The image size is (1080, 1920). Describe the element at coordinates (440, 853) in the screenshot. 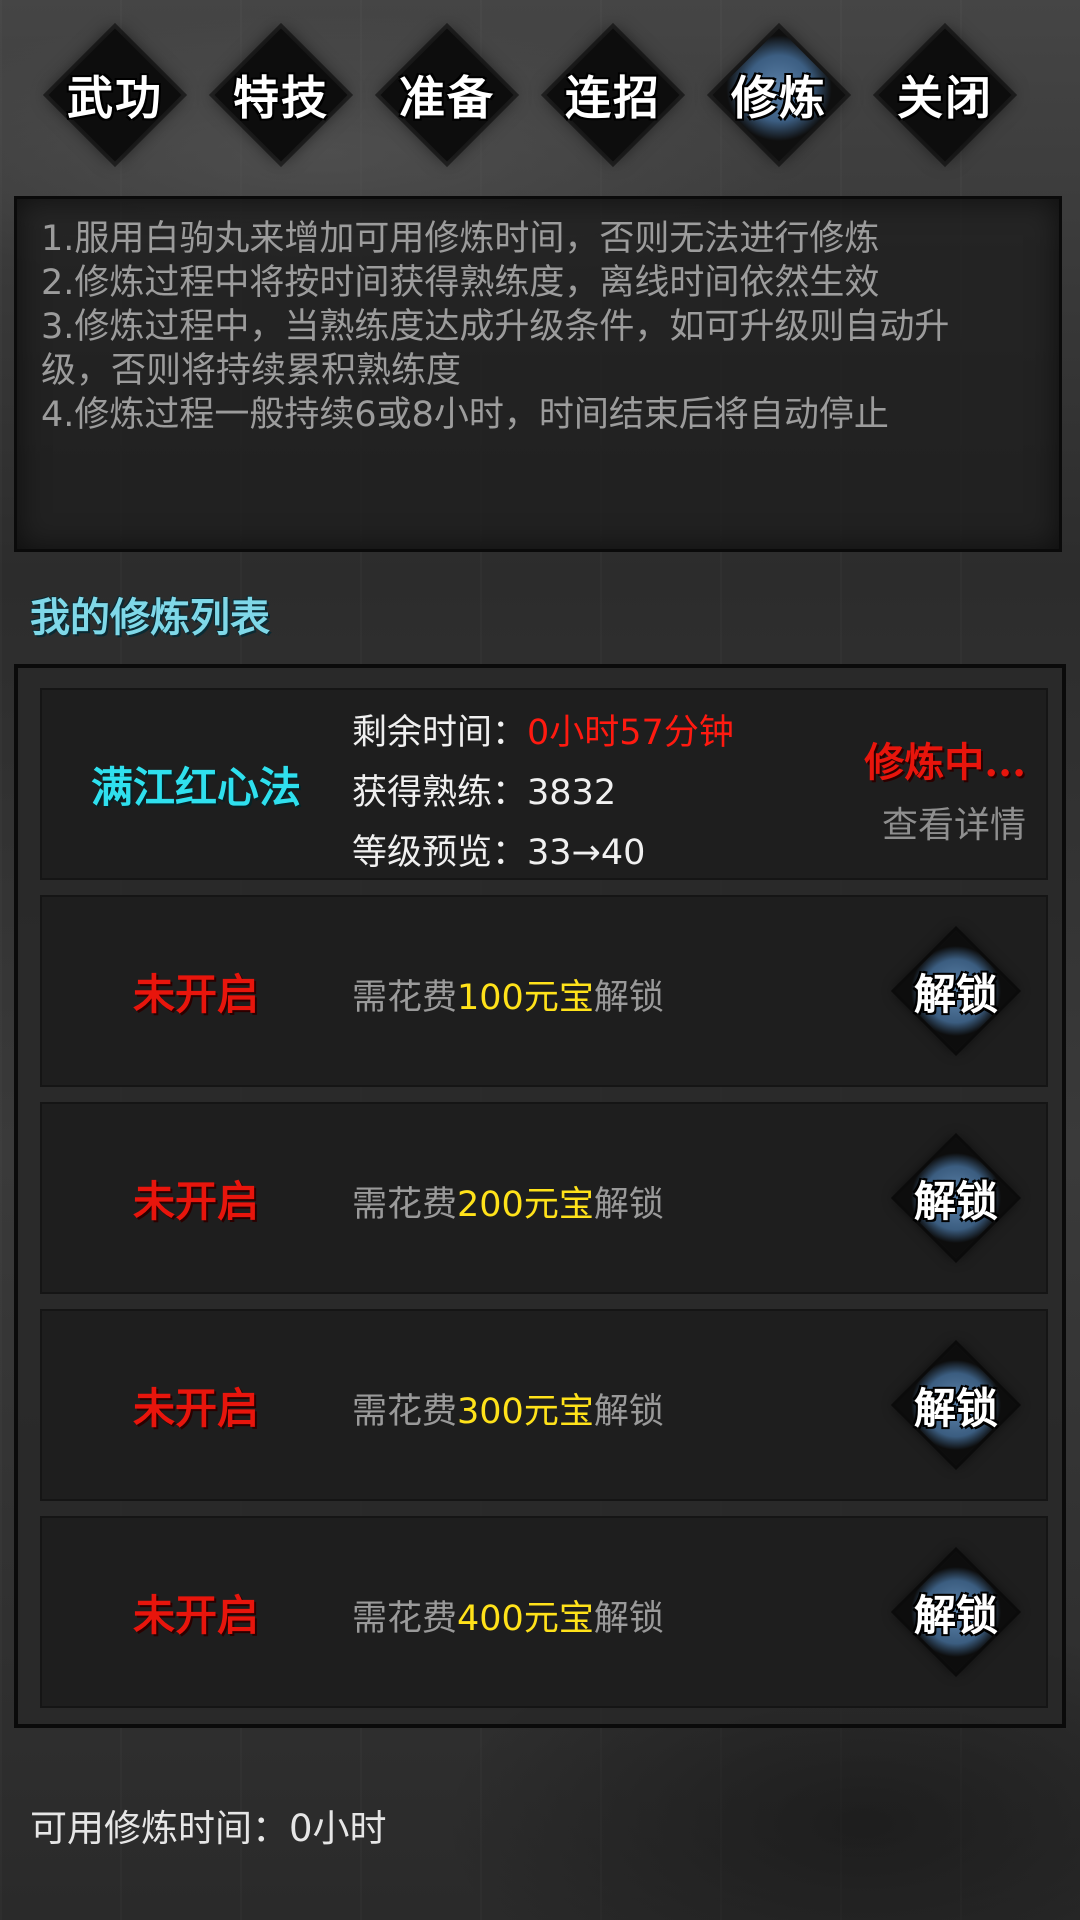

I see `level-preview-label: 等级预览：` at that location.